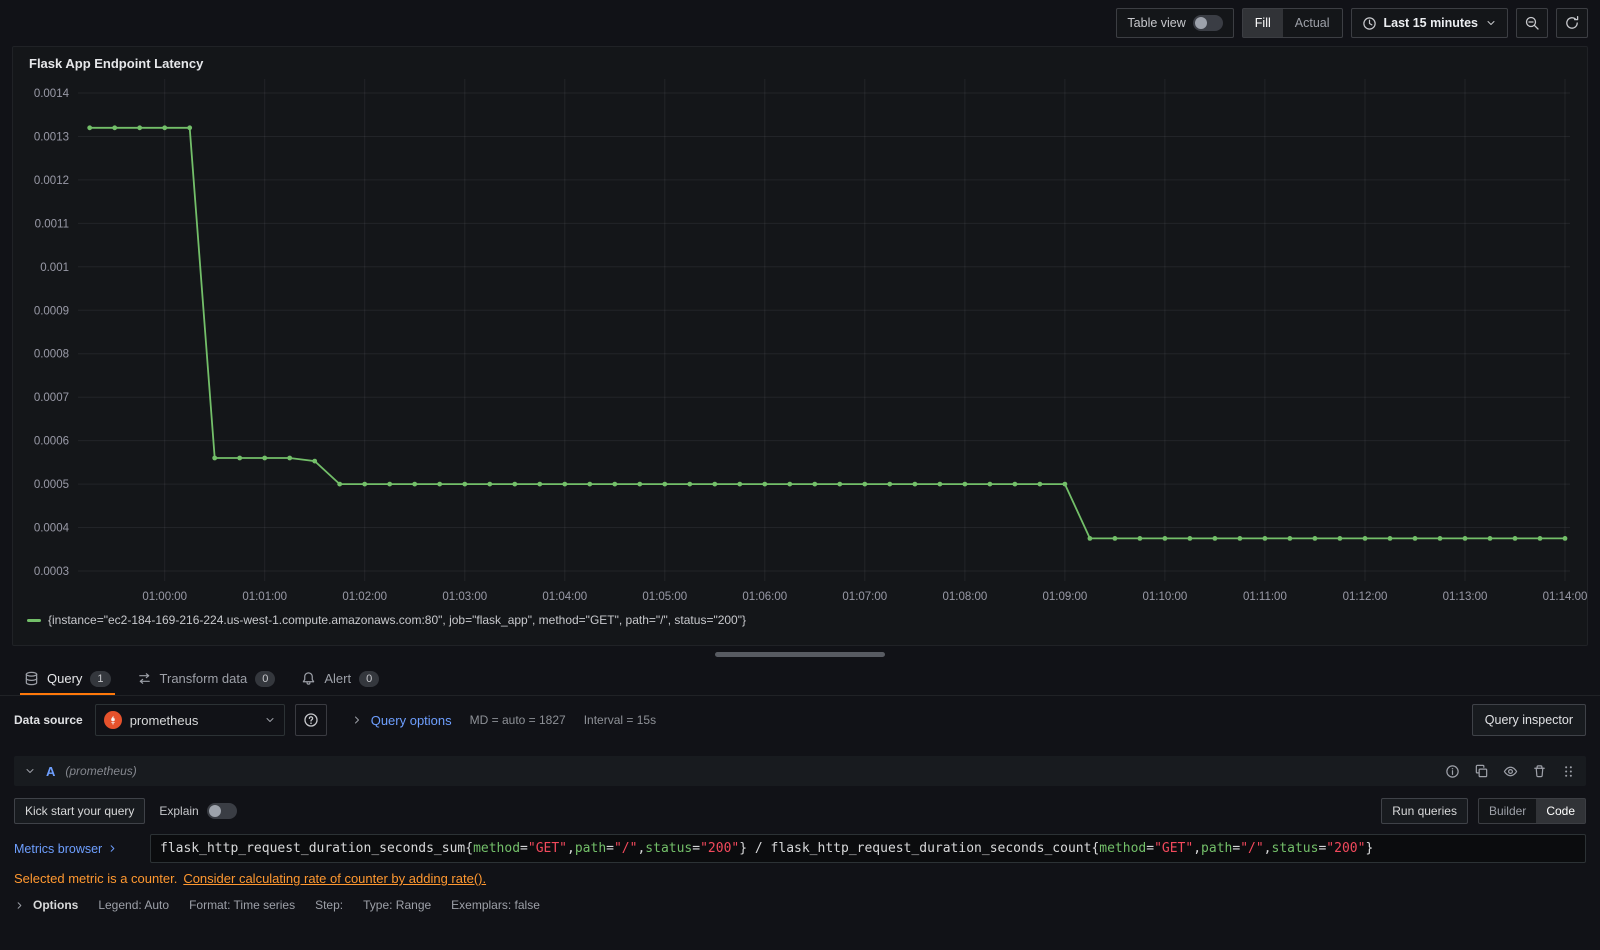 Image resolution: width=1600 pixels, height=950 pixels. I want to click on svg-text: 0.0011, so click(52, 224).